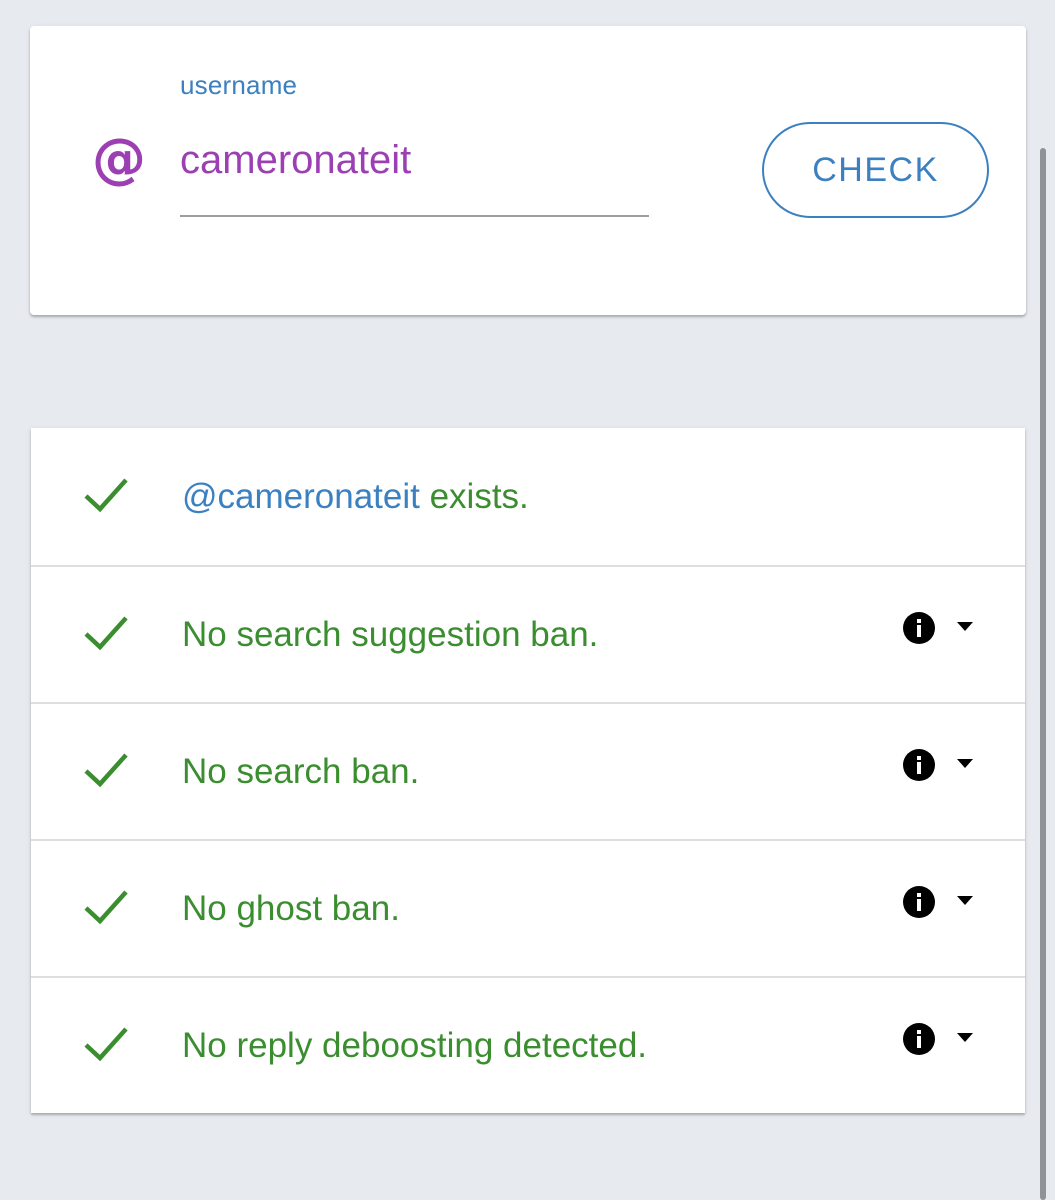  I want to click on result-text: No ghost ban., so click(291, 908).